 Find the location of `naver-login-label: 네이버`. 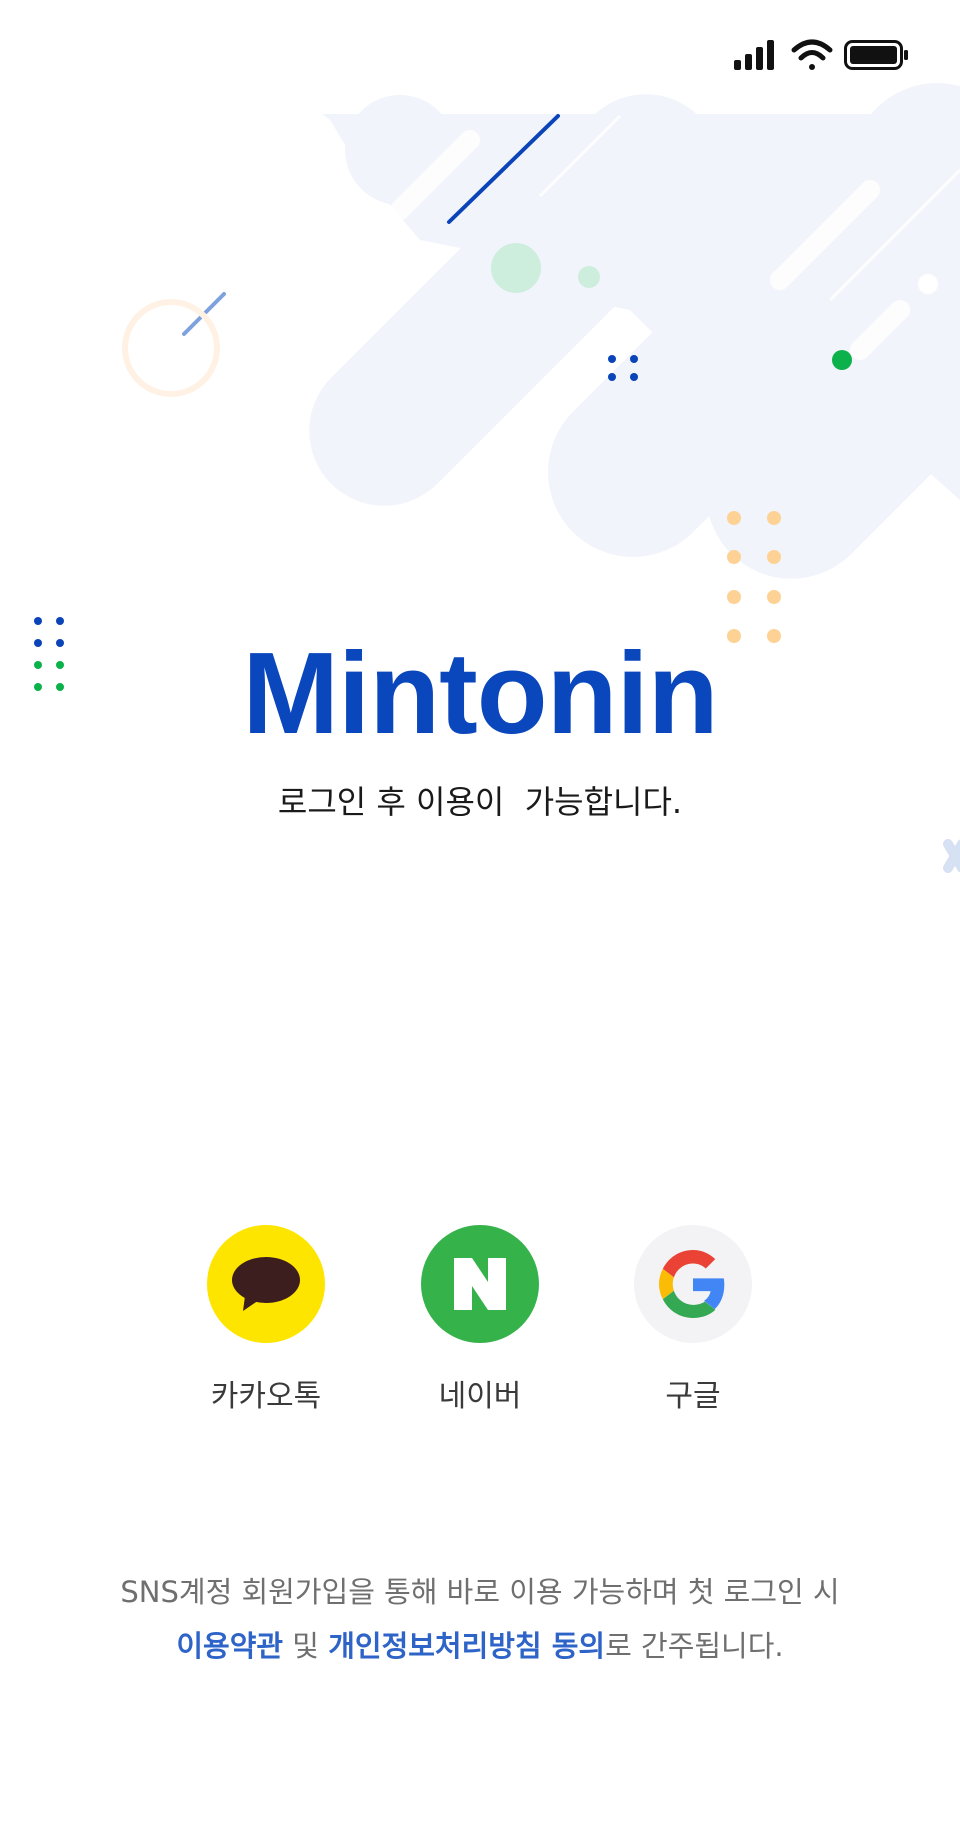

naver-login-label: 네이버 is located at coordinates (480, 1396).